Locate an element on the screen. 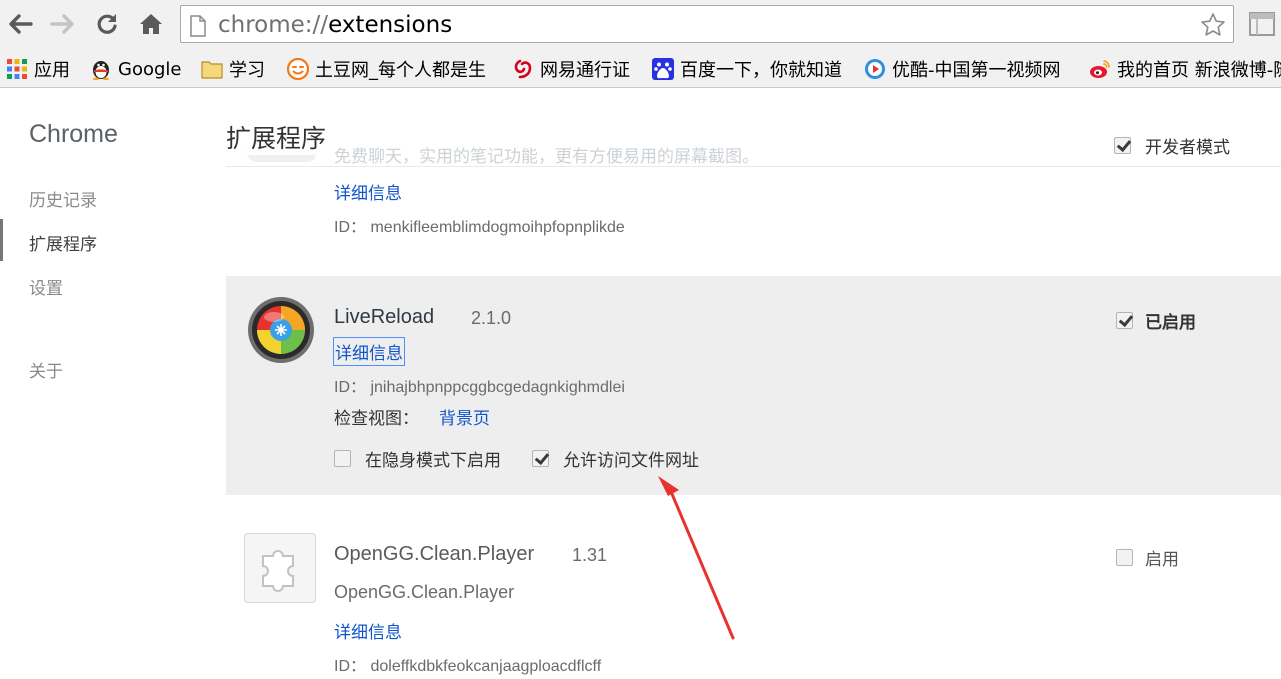  bookmark-label: 优酷-中国第一视频网 is located at coordinates (976, 70).